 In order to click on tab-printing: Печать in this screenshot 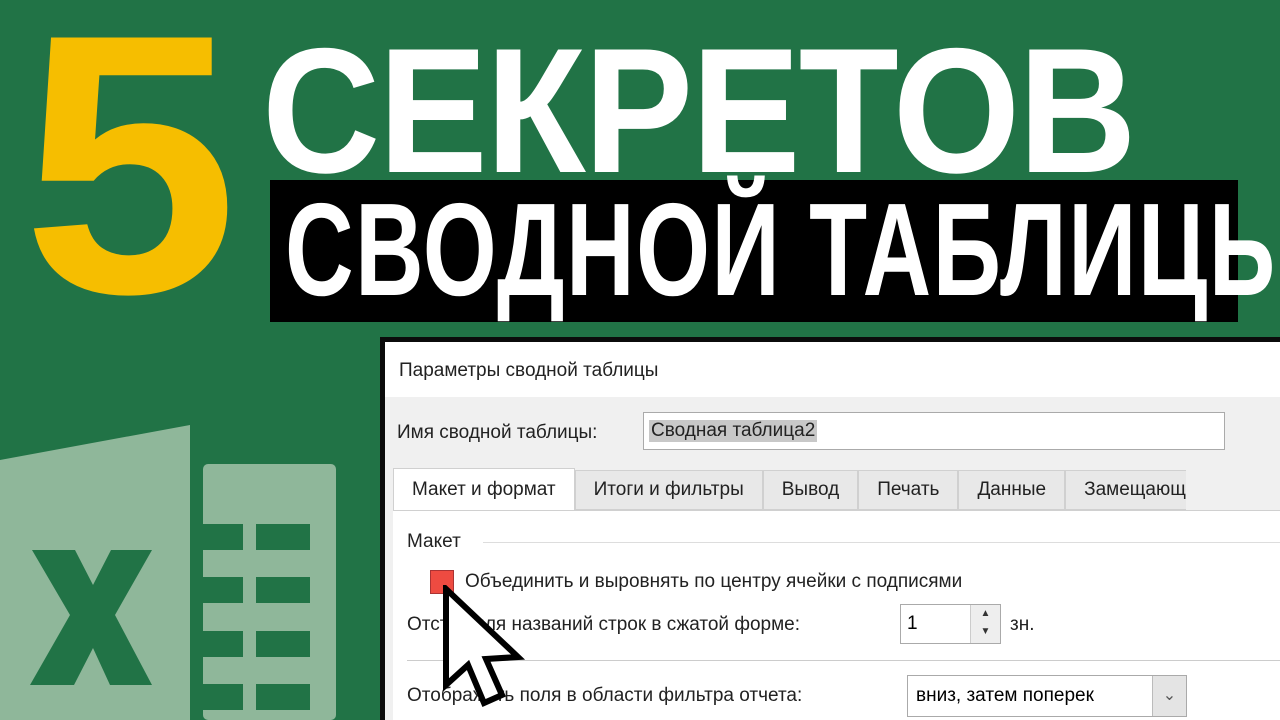, I will do `click(908, 490)`.